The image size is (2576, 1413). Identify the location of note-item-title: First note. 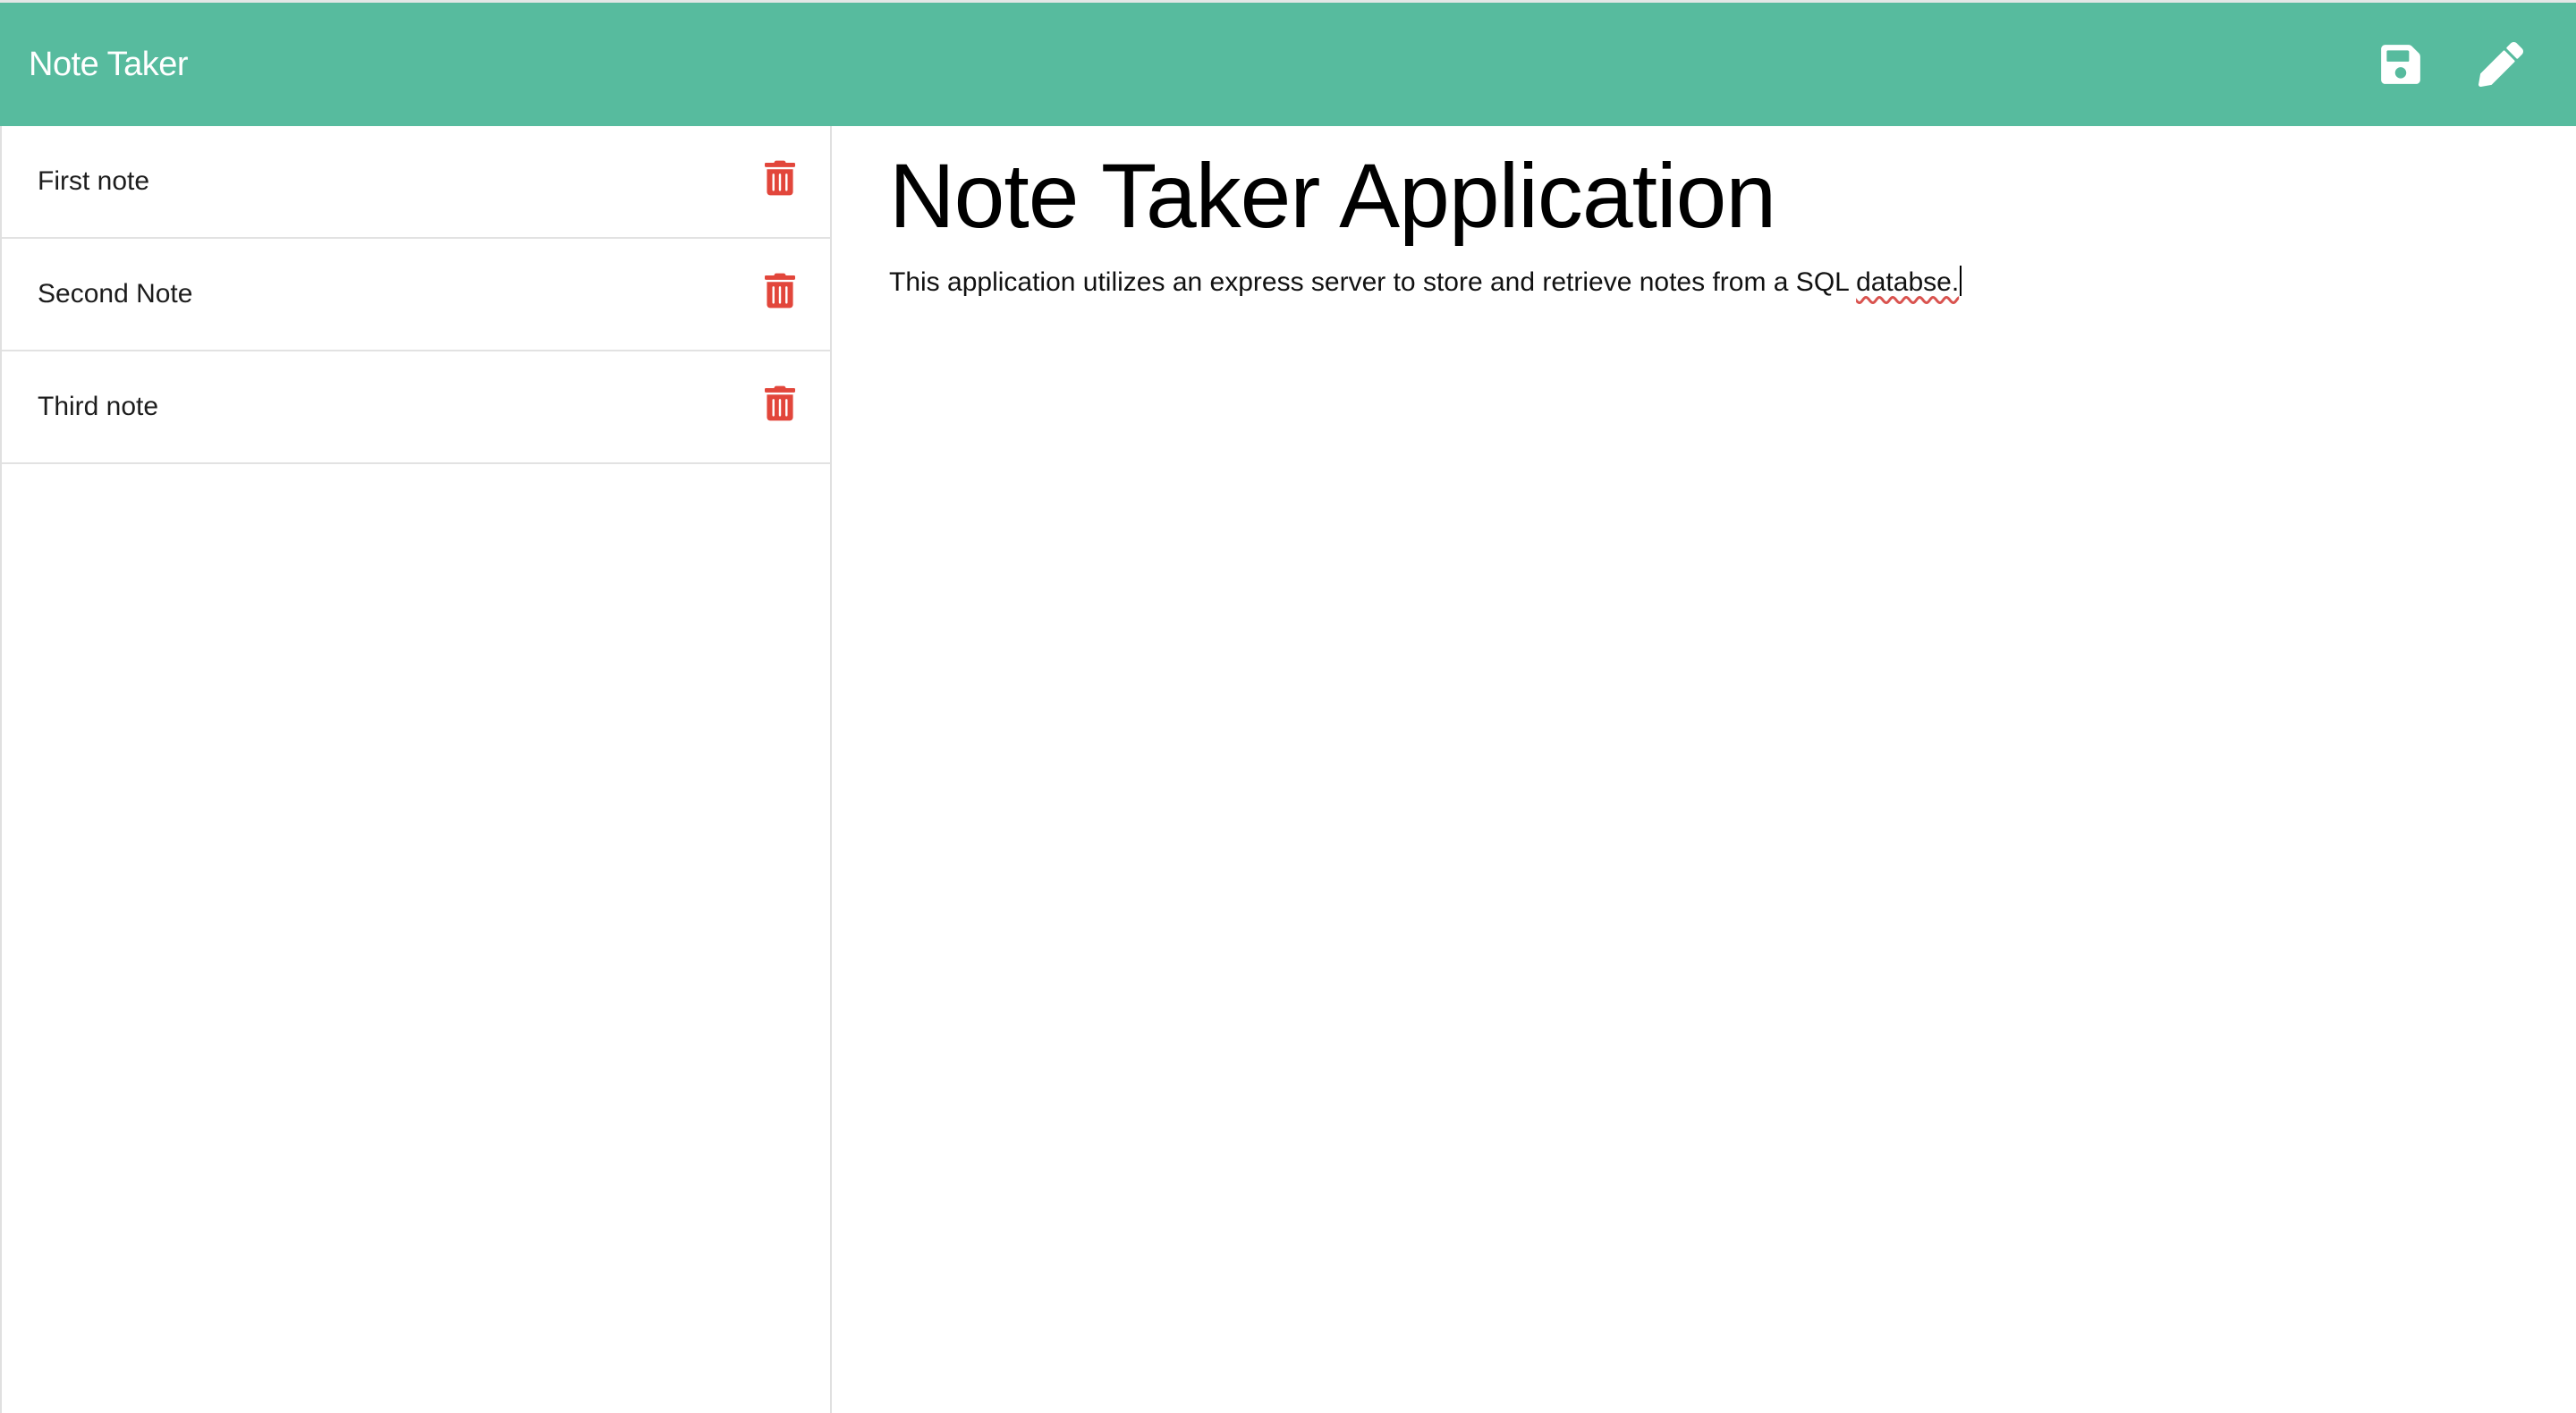
(94, 181).